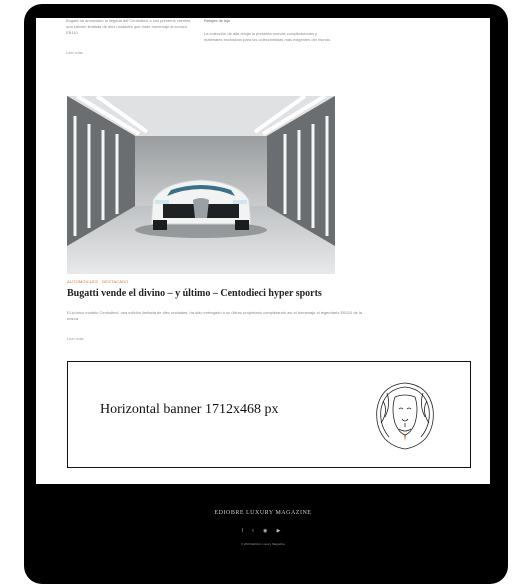 The width and height of the screenshot is (512, 588). I want to click on youtube-icon: ▶, so click(281, 531).